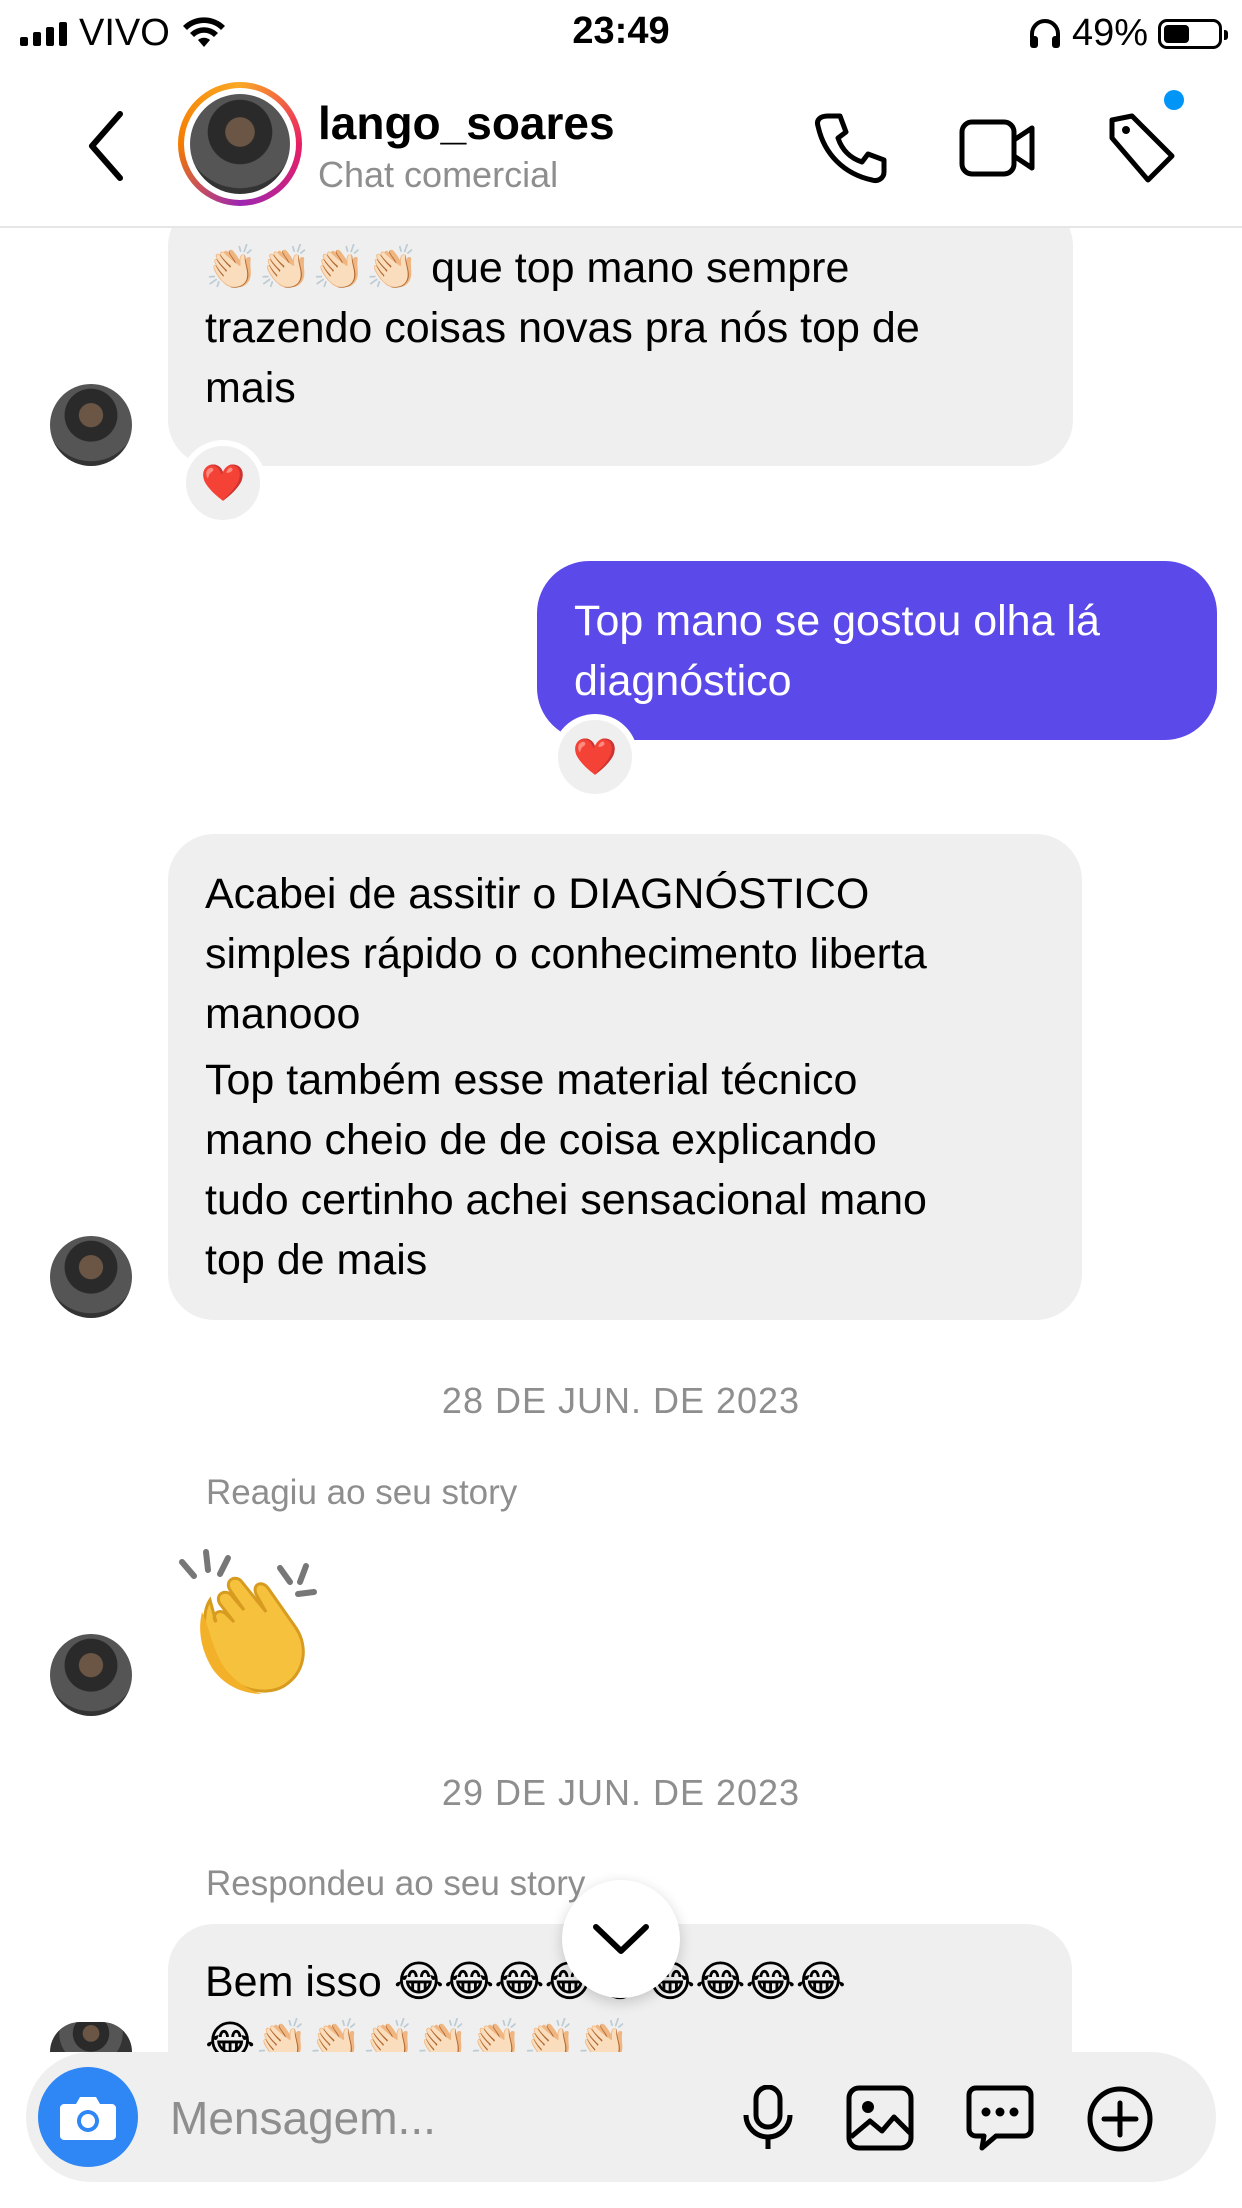 The width and height of the screenshot is (1242, 2208). Describe the element at coordinates (248, 1621) in the screenshot. I see `clapping-hands-emoji` at that location.